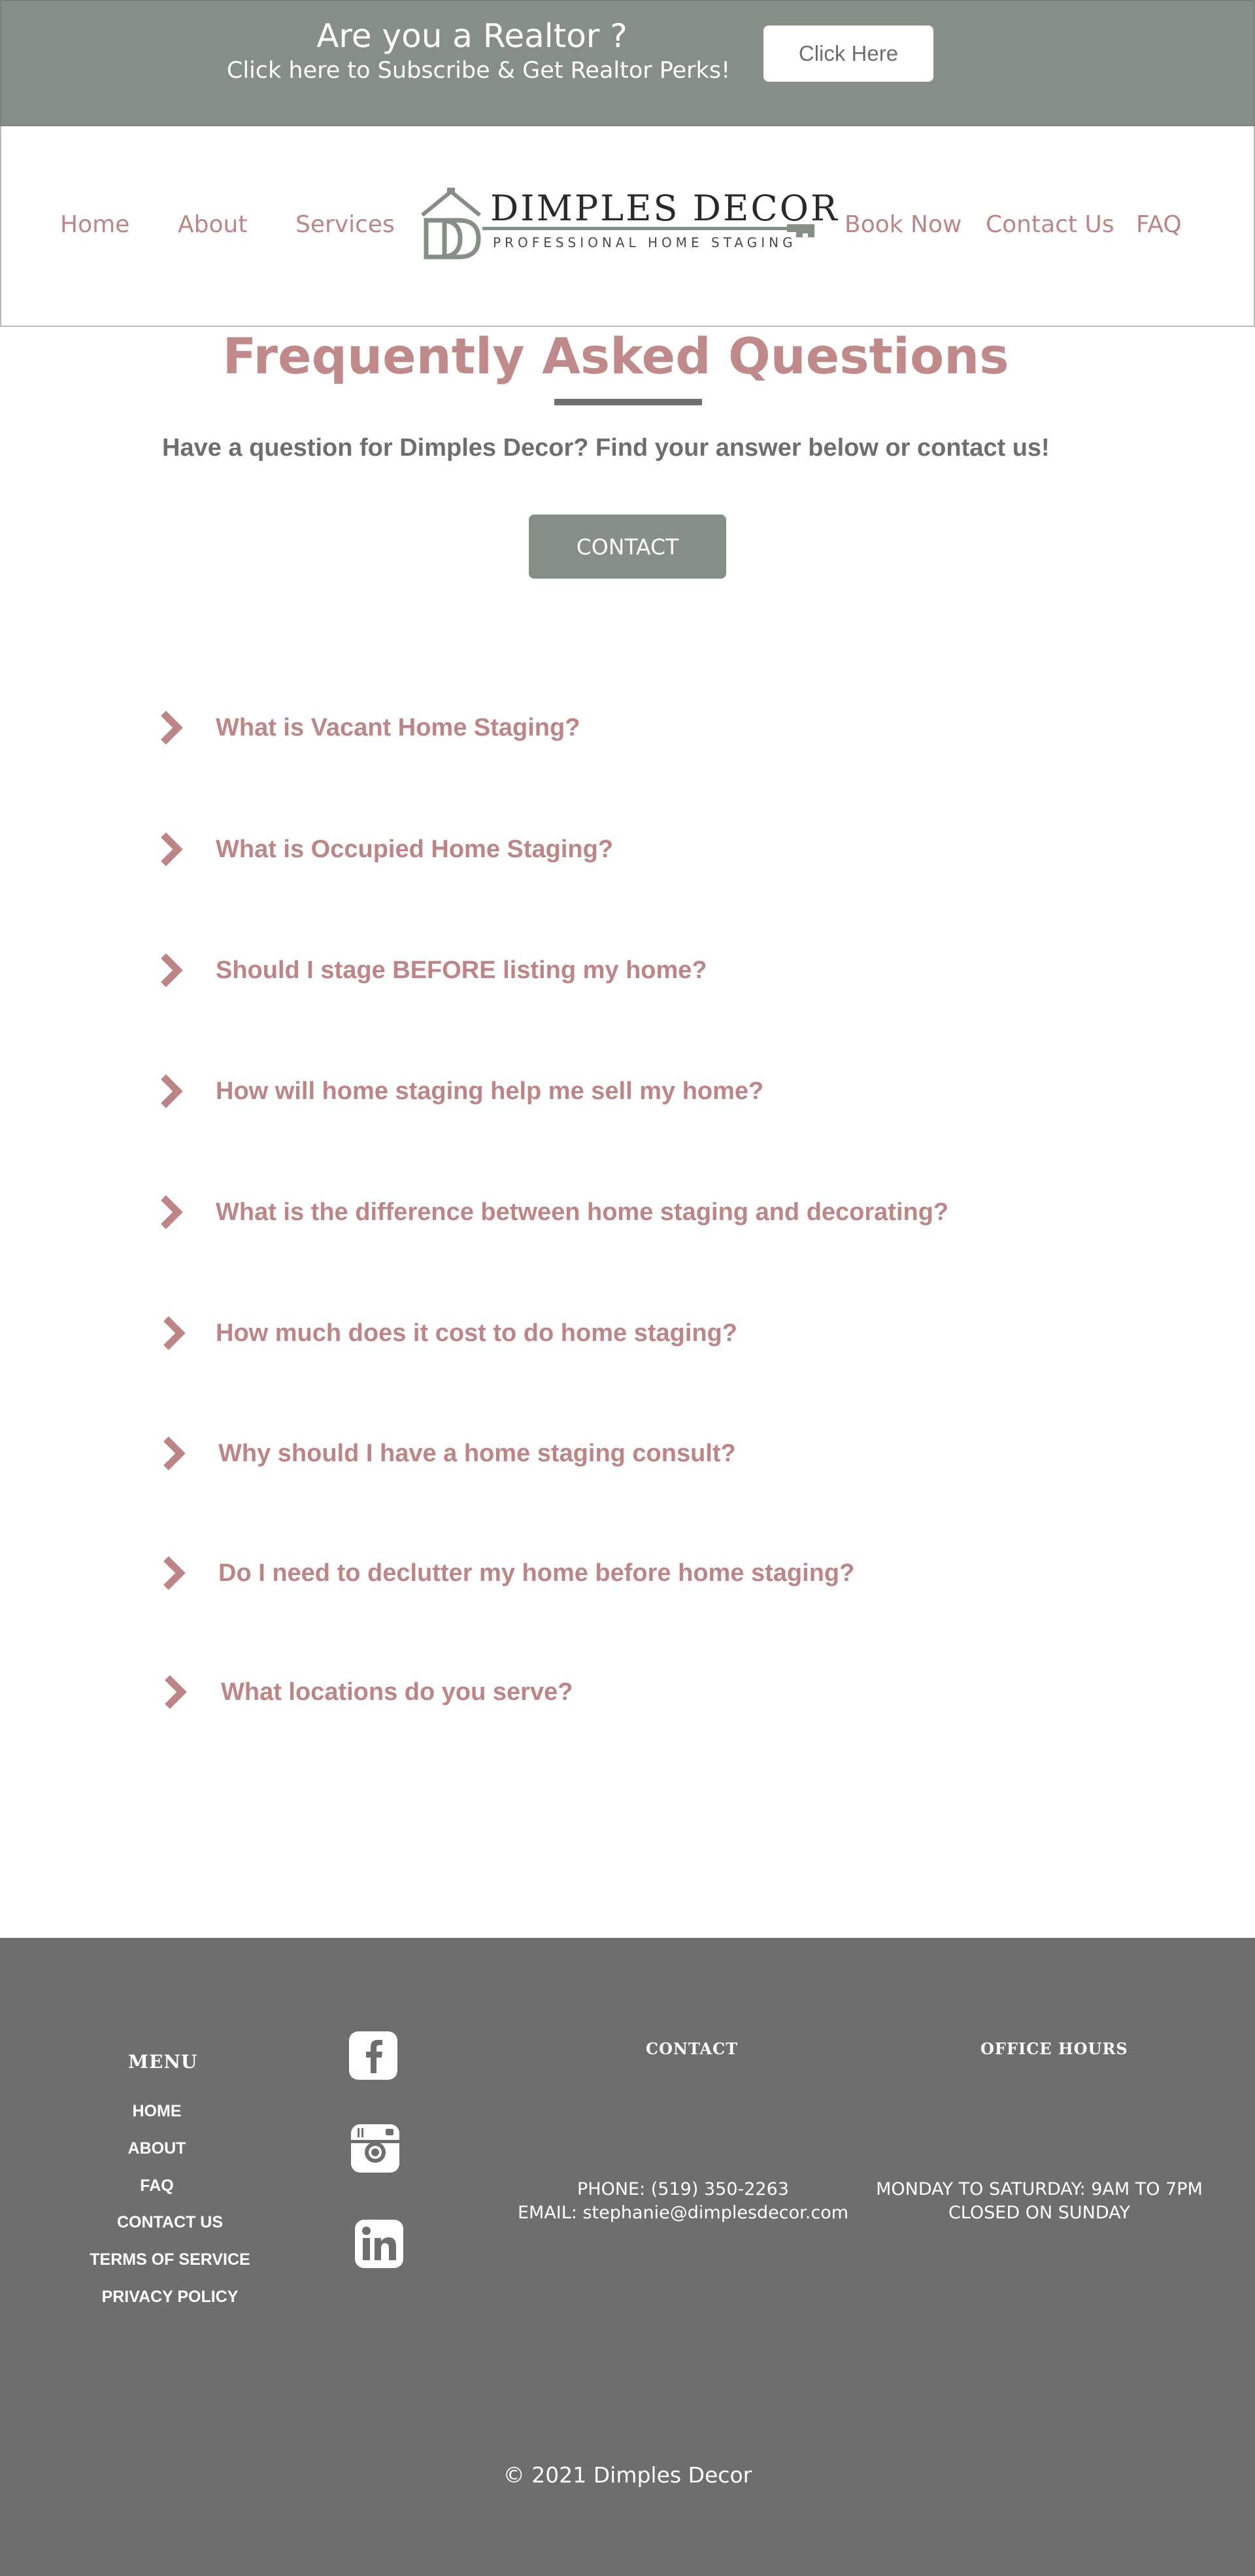  Describe the element at coordinates (163, 2062) in the screenshot. I see `footer-menu-heading: MENU` at that location.